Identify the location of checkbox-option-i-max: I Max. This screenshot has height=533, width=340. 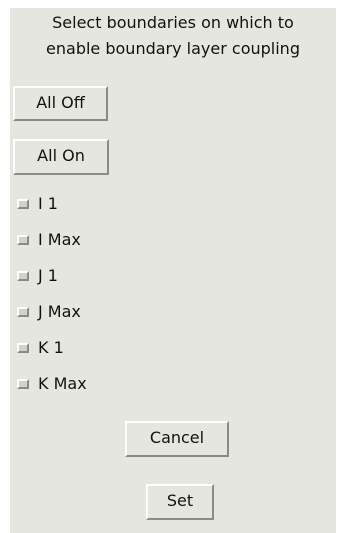
(47, 240).